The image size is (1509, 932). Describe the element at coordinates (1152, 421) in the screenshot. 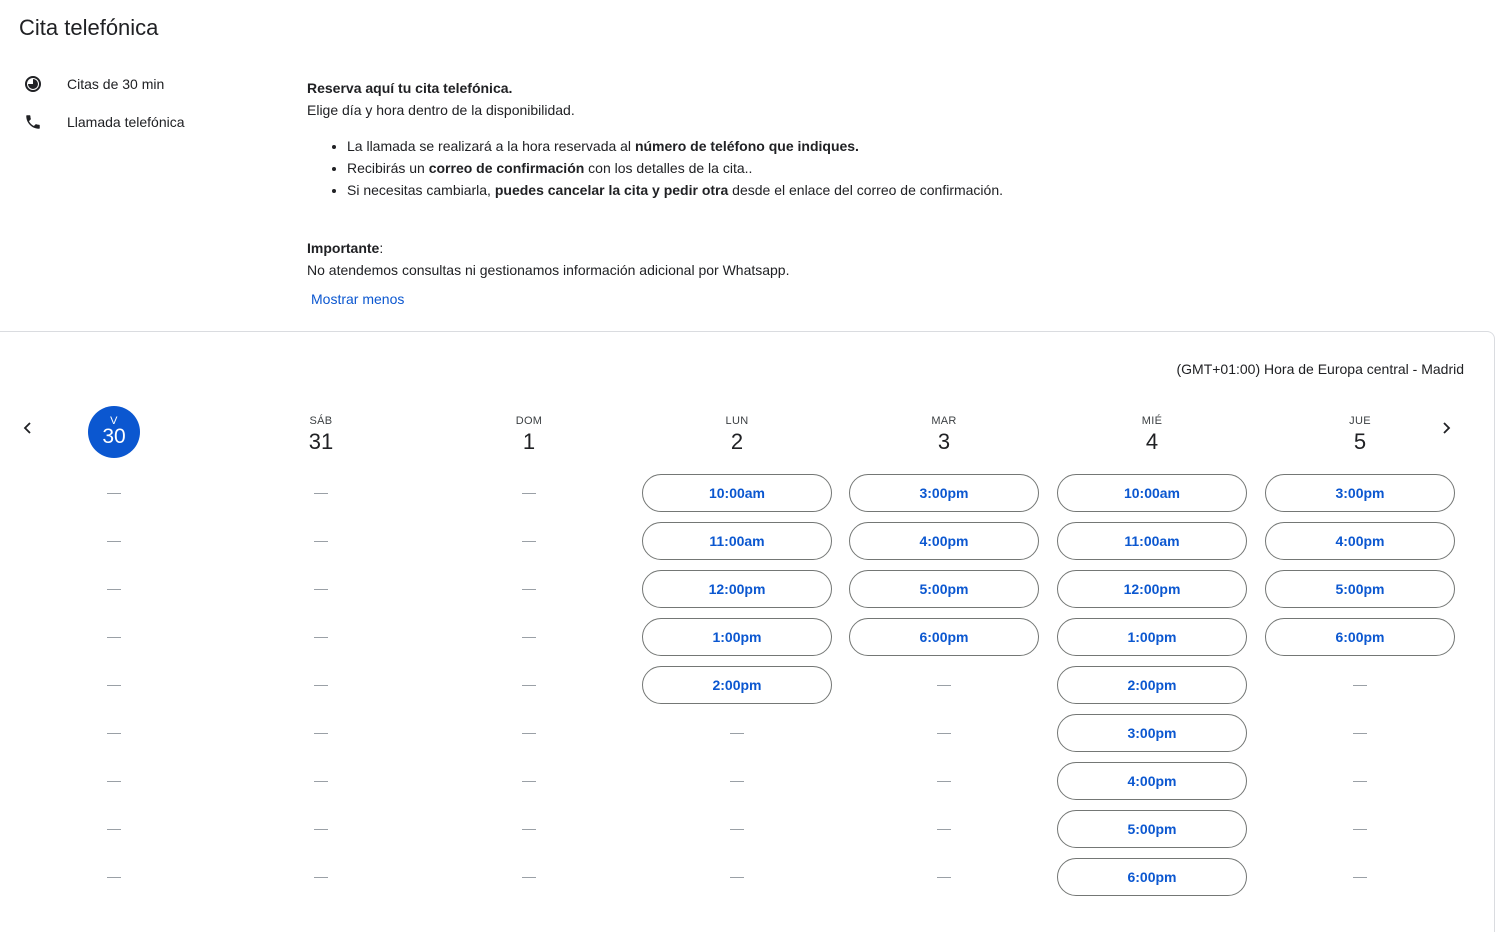

I see `day-of-week: MIÉ` at that location.